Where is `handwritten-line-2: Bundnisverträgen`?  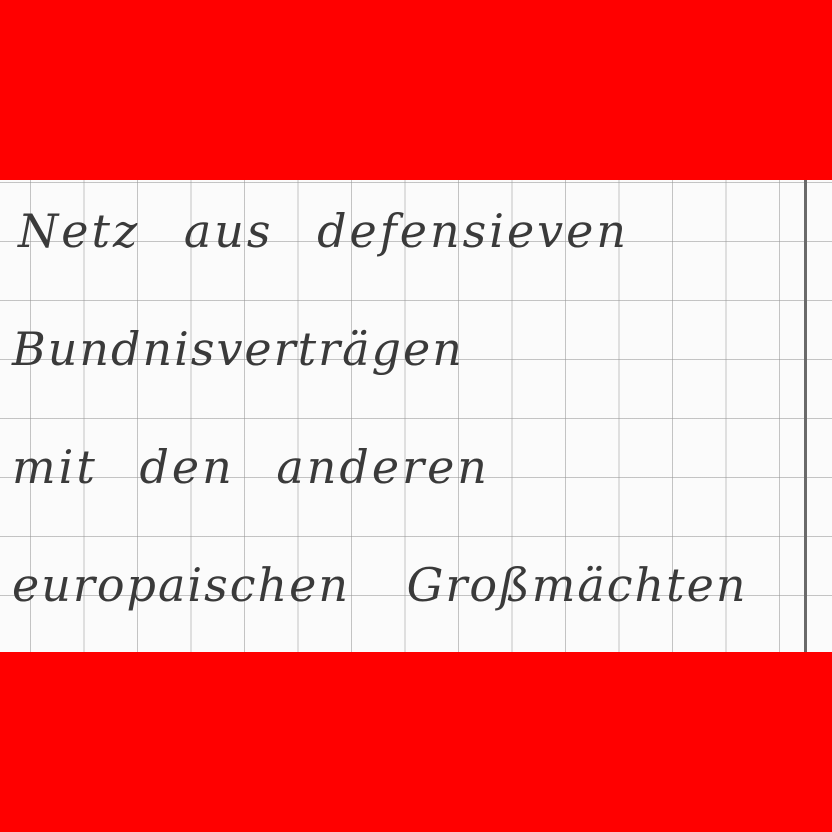
handwritten-line-2: Bundnisverträgen is located at coordinates (238, 349).